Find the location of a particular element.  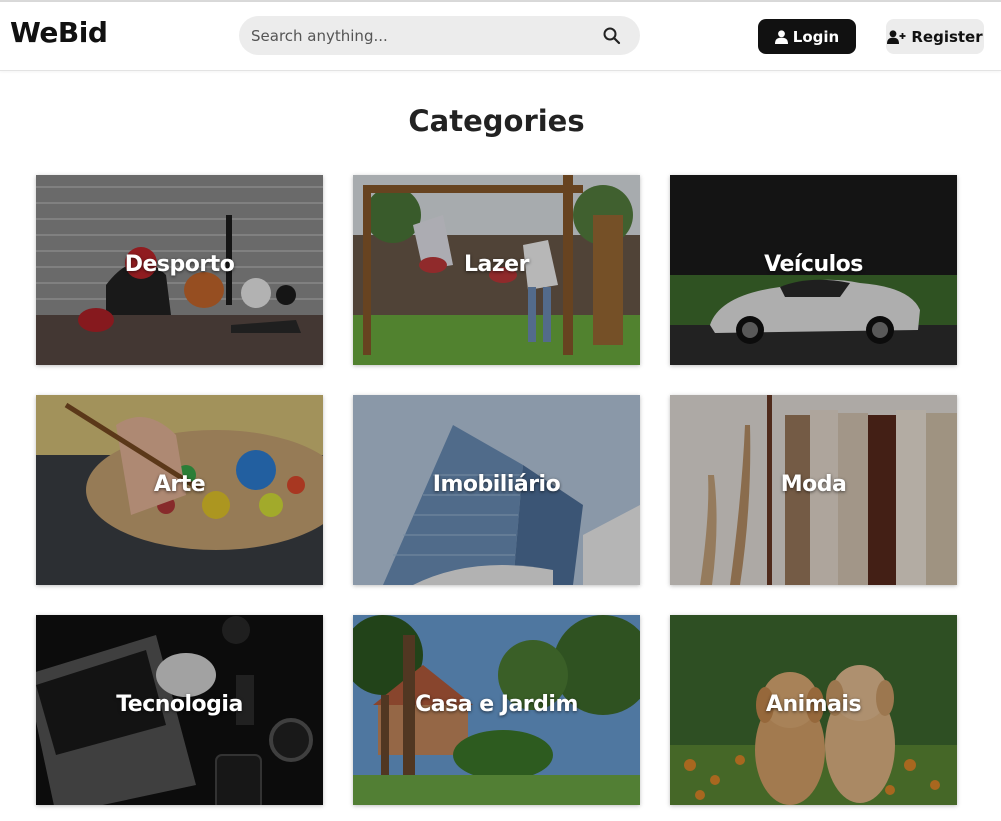

login-button: Login is located at coordinates (807, 36).